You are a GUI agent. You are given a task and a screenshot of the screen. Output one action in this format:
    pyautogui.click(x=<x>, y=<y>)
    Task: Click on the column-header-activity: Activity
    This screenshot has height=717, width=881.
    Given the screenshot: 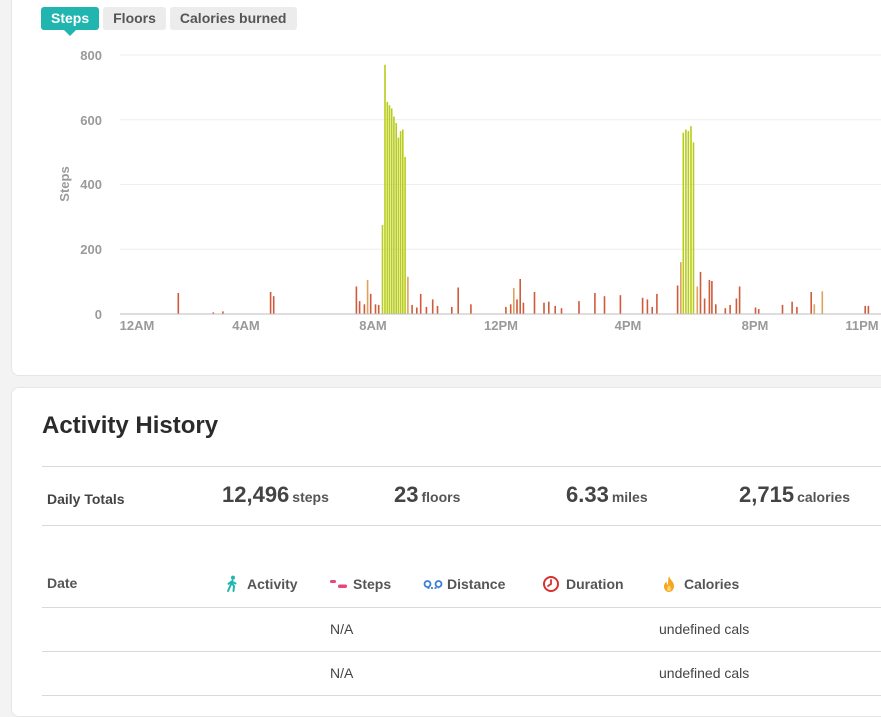 What is the action you would take?
    pyautogui.click(x=260, y=584)
    